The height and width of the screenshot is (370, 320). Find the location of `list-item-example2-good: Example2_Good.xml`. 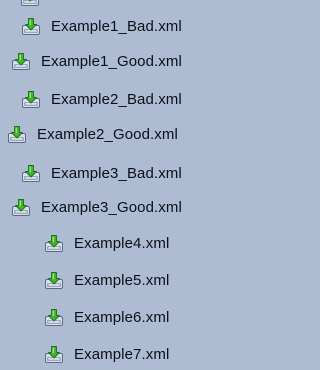

list-item-example2-good: Example2_Good.xml is located at coordinates (92, 135).